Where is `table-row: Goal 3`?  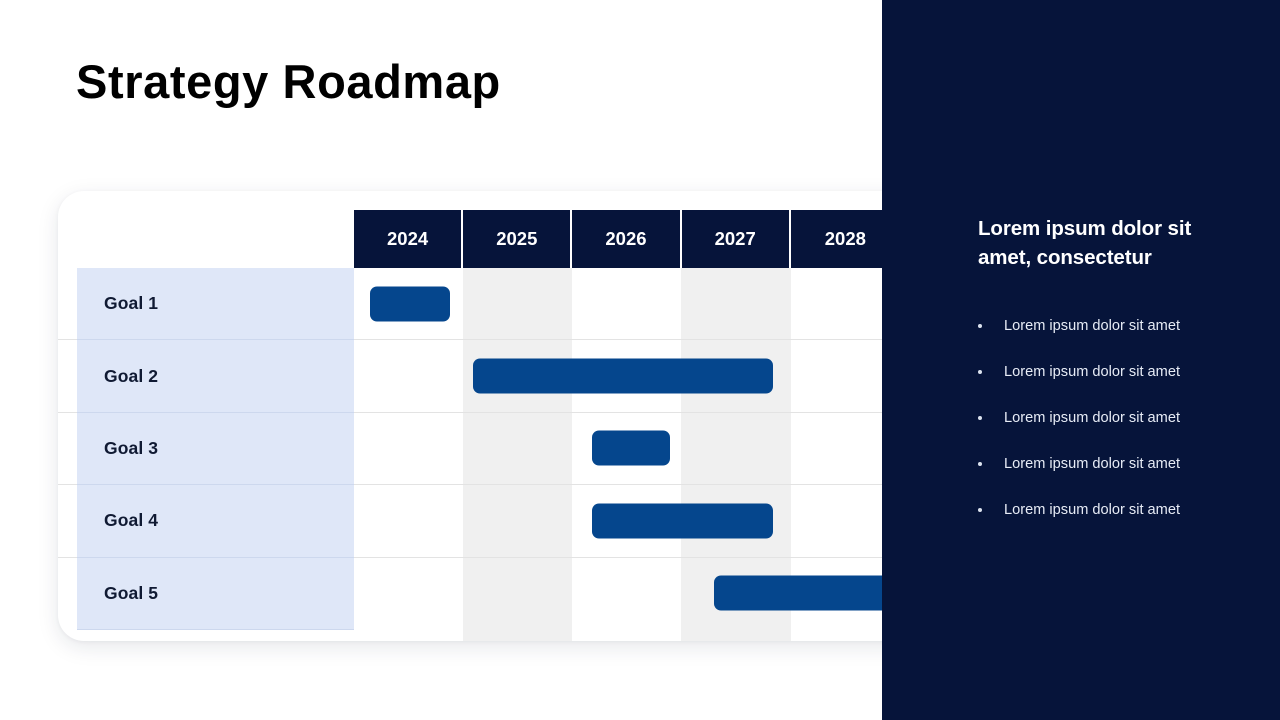
table-row: Goal 3 is located at coordinates (490, 449).